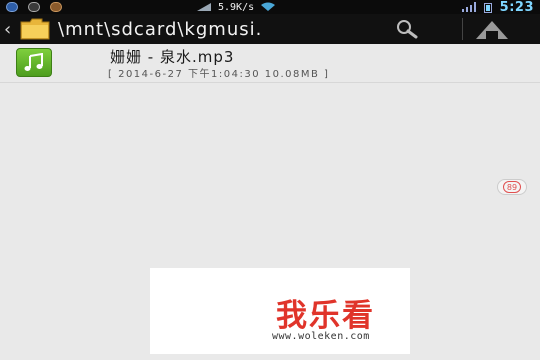  What do you see at coordinates (321, 336) in the screenshot?
I see `watermark-url: www.woleken.com` at bounding box center [321, 336].